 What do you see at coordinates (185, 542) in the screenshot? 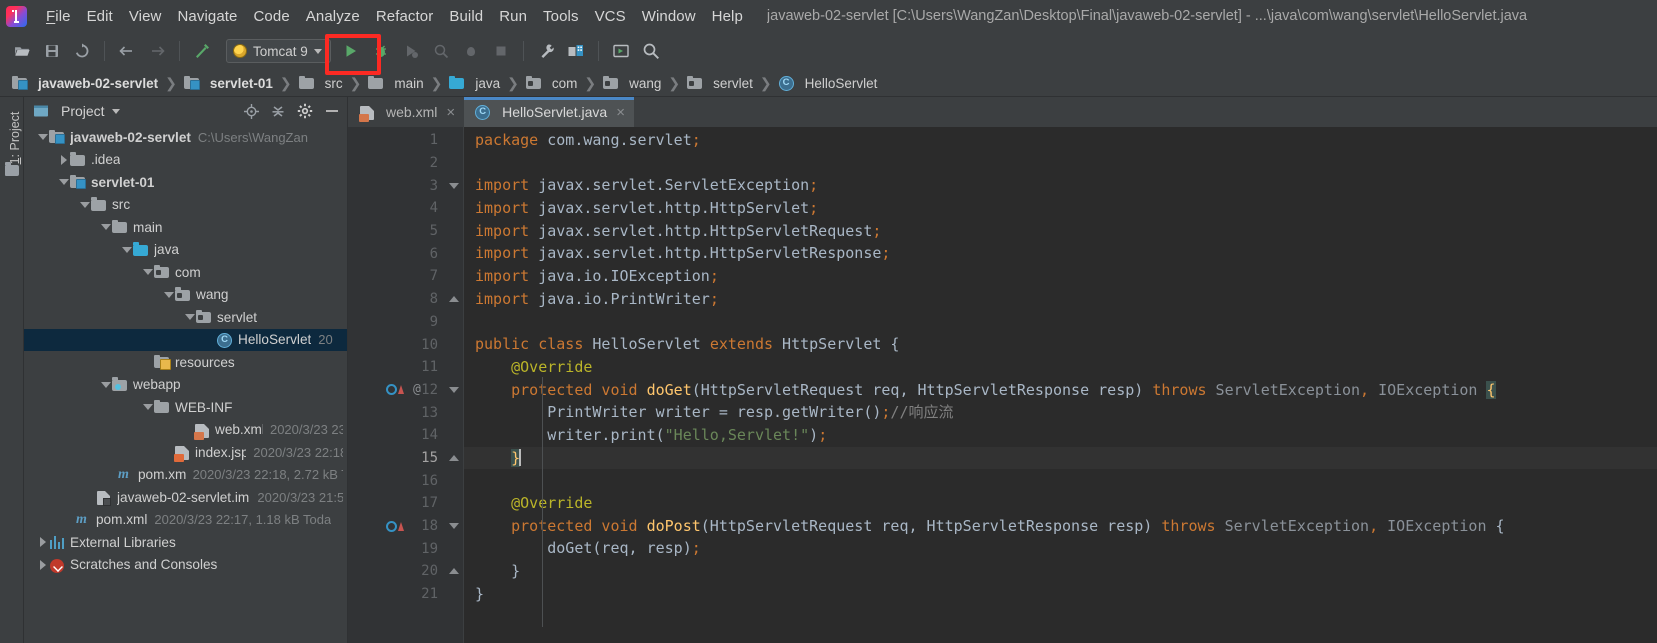
I see `tree-item-external-libraries: External Libraries` at bounding box center [185, 542].